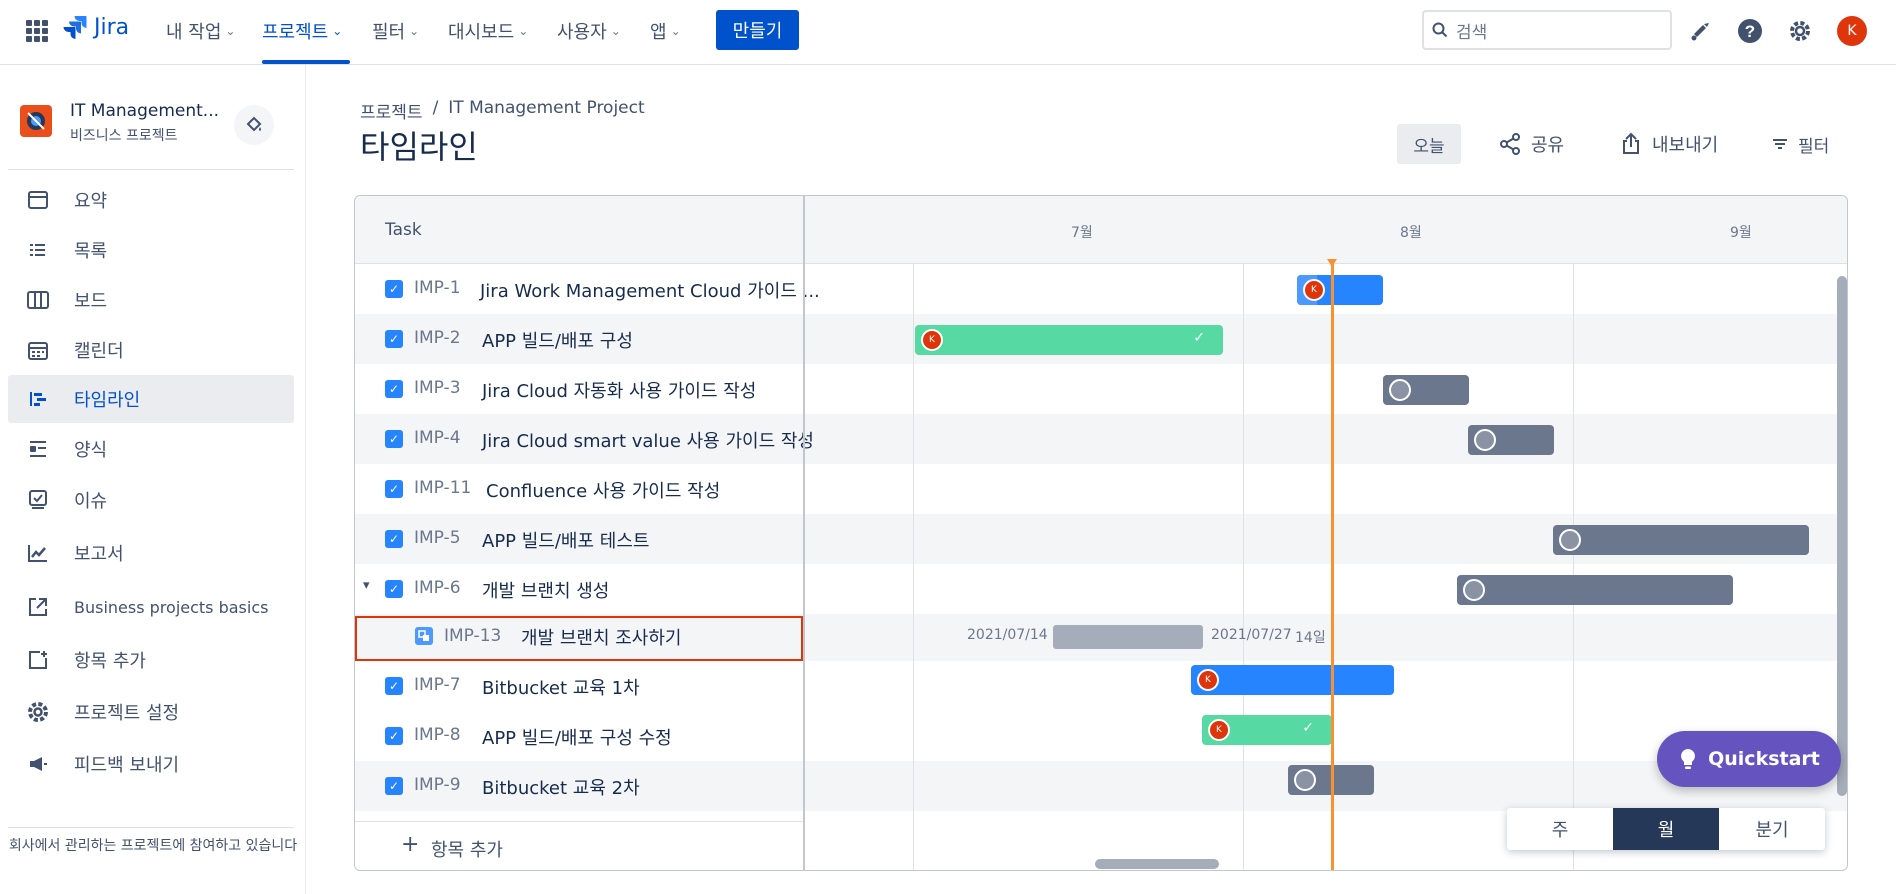 This screenshot has width=1896, height=894. What do you see at coordinates (437, 735) in the screenshot?
I see `issue-key: IMP-8` at bounding box center [437, 735].